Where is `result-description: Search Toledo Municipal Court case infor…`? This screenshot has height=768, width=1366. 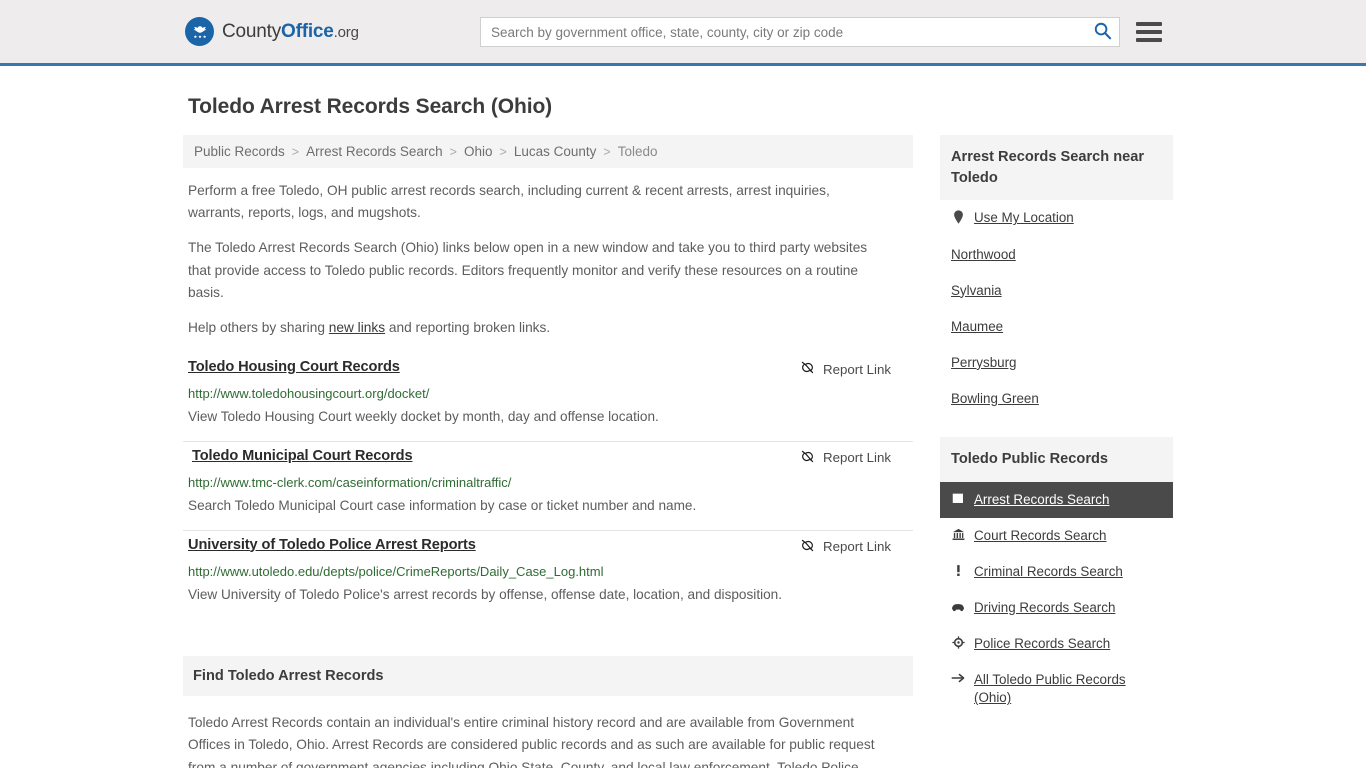 result-description: Search Toledo Municipal Court case infor… is located at coordinates (442, 505).